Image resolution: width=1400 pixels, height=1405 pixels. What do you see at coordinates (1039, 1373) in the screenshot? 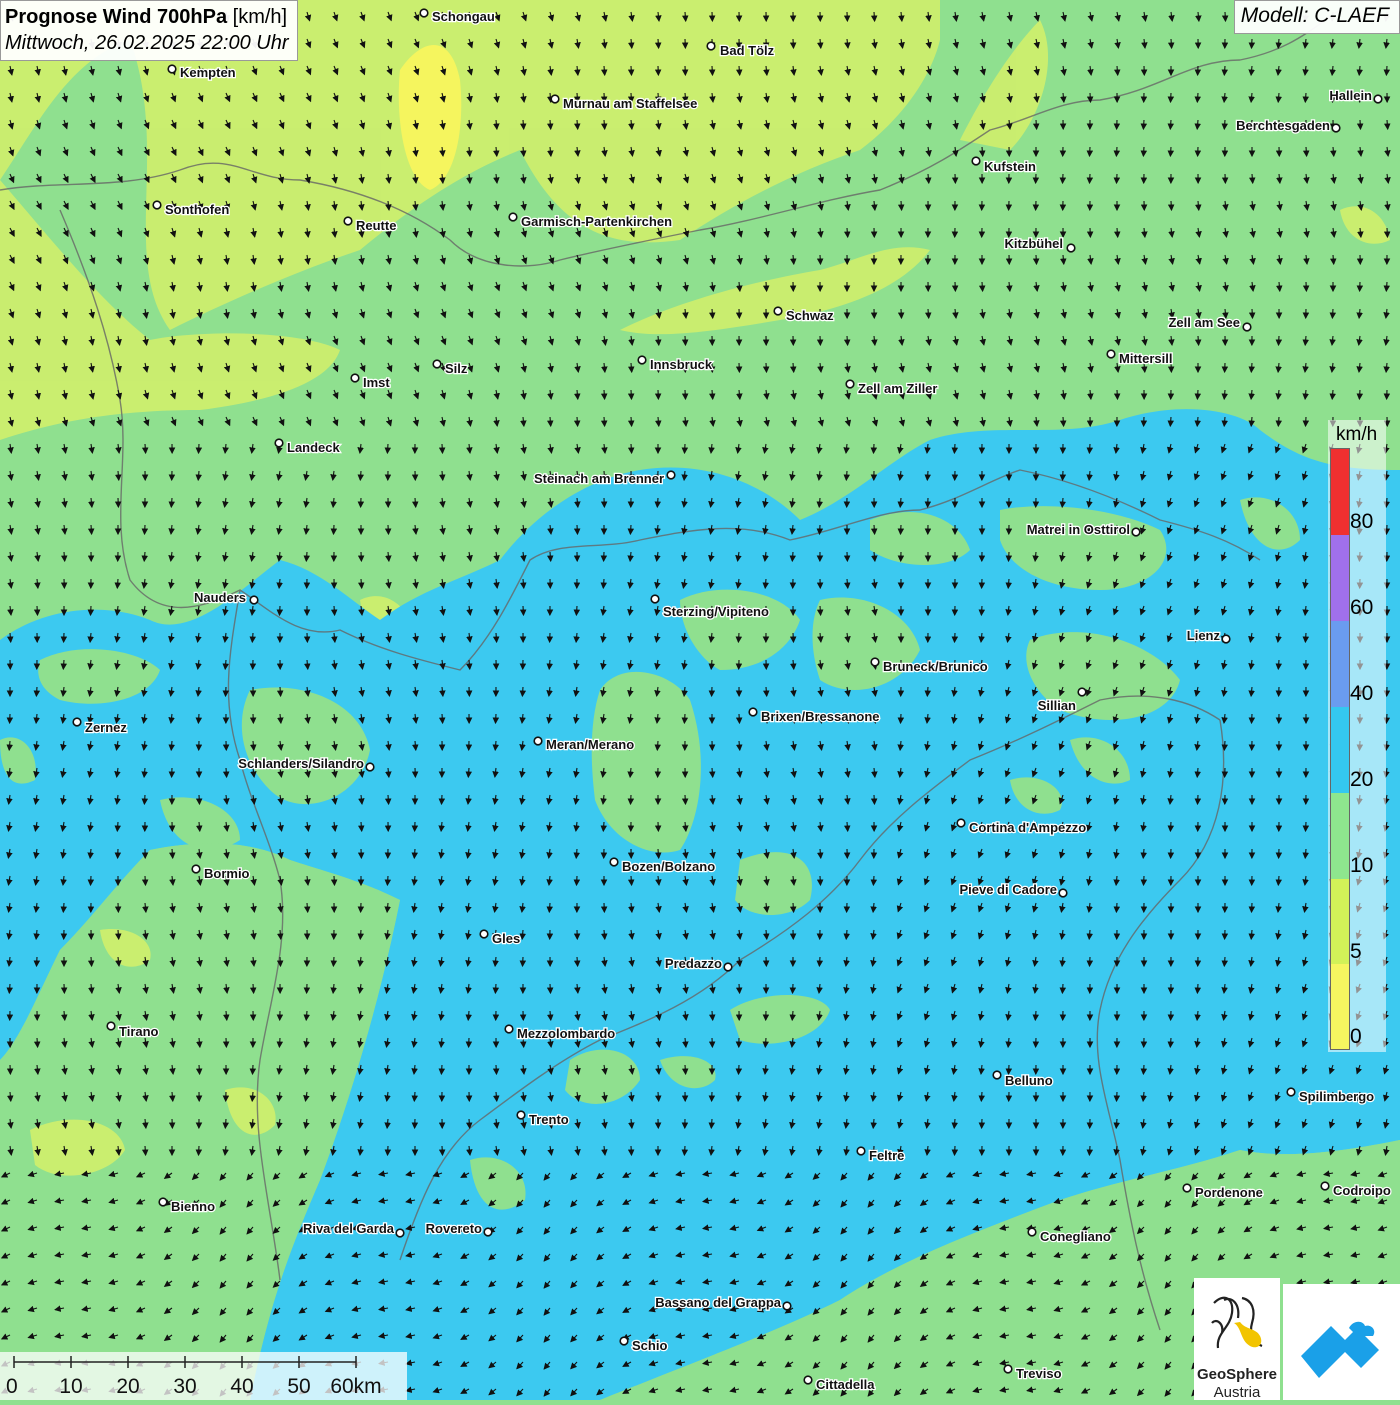
I see `city-label: Treviso` at bounding box center [1039, 1373].